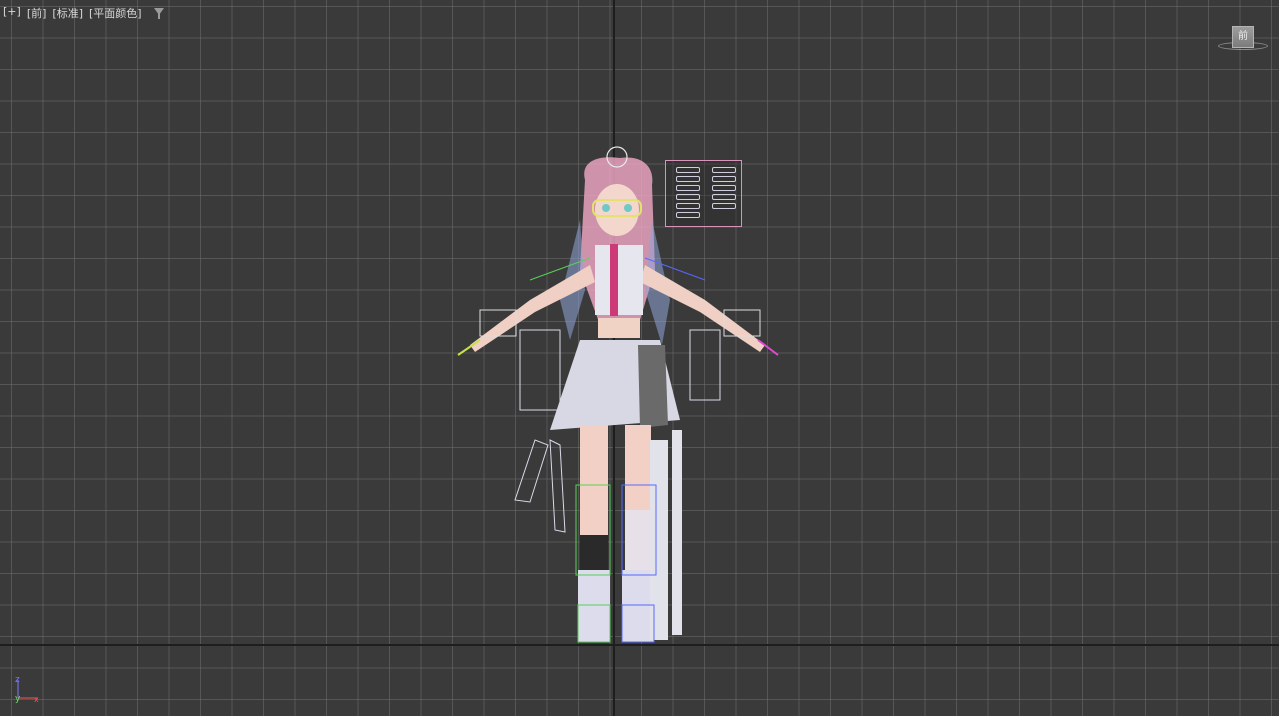 The width and height of the screenshot is (1279, 716). I want to click on viewcube: 前, so click(1242, 39).